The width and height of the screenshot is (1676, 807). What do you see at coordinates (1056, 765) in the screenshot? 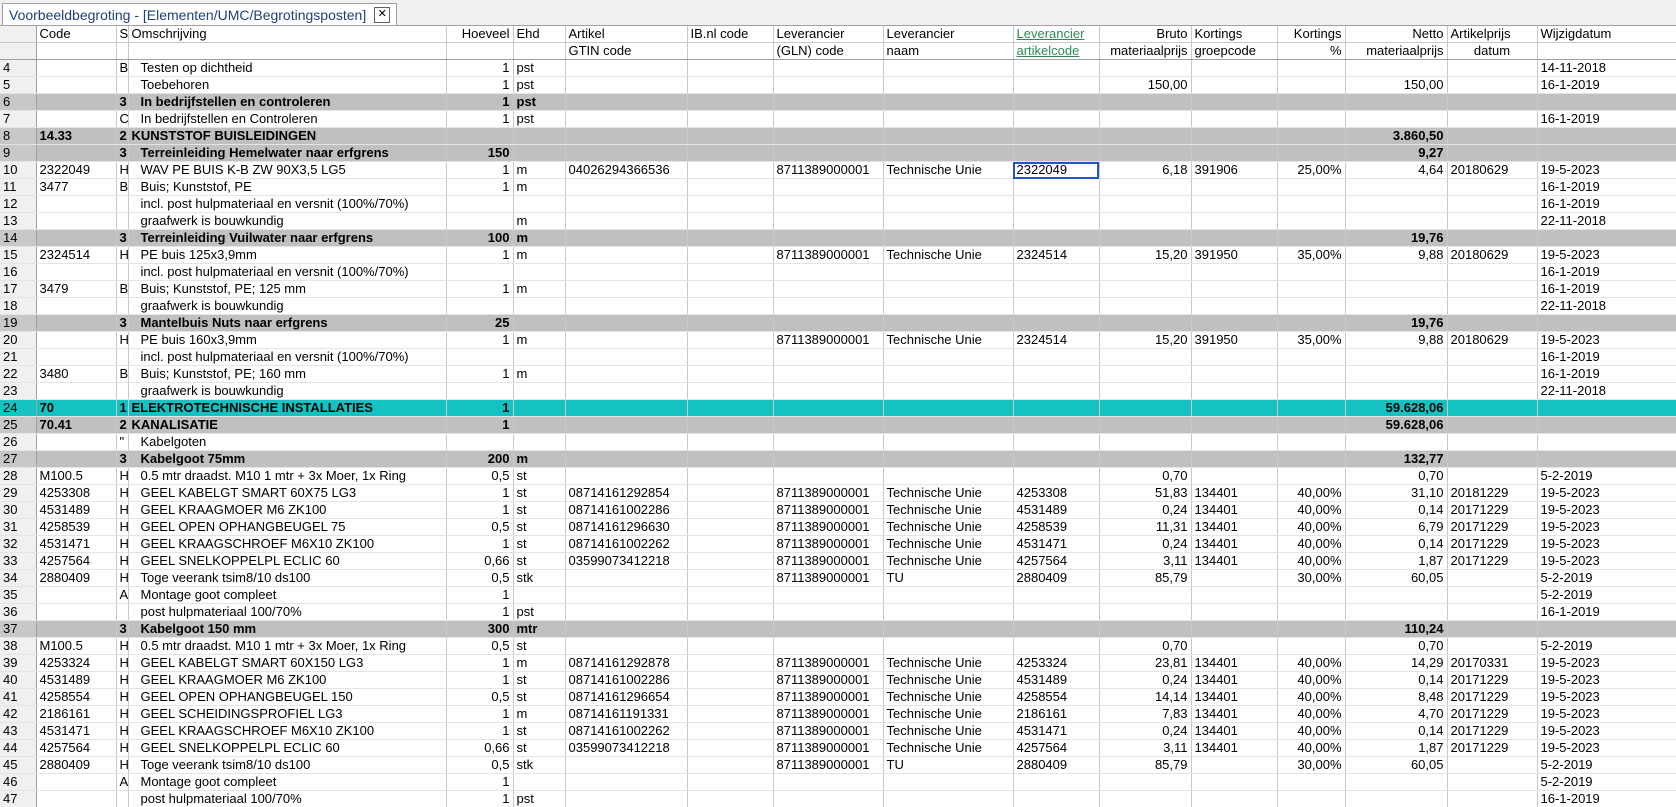
I see `cell-leverancier-artikelcode: 2880409` at bounding box center [1056, 765].